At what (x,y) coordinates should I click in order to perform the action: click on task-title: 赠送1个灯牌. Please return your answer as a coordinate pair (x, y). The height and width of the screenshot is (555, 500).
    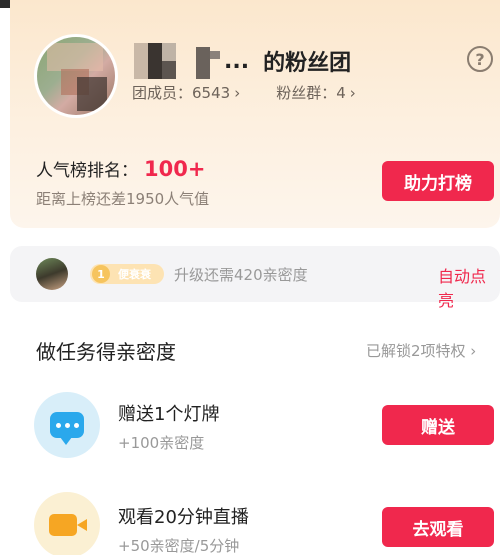
    Looking at the image, I should click on (169, 414).